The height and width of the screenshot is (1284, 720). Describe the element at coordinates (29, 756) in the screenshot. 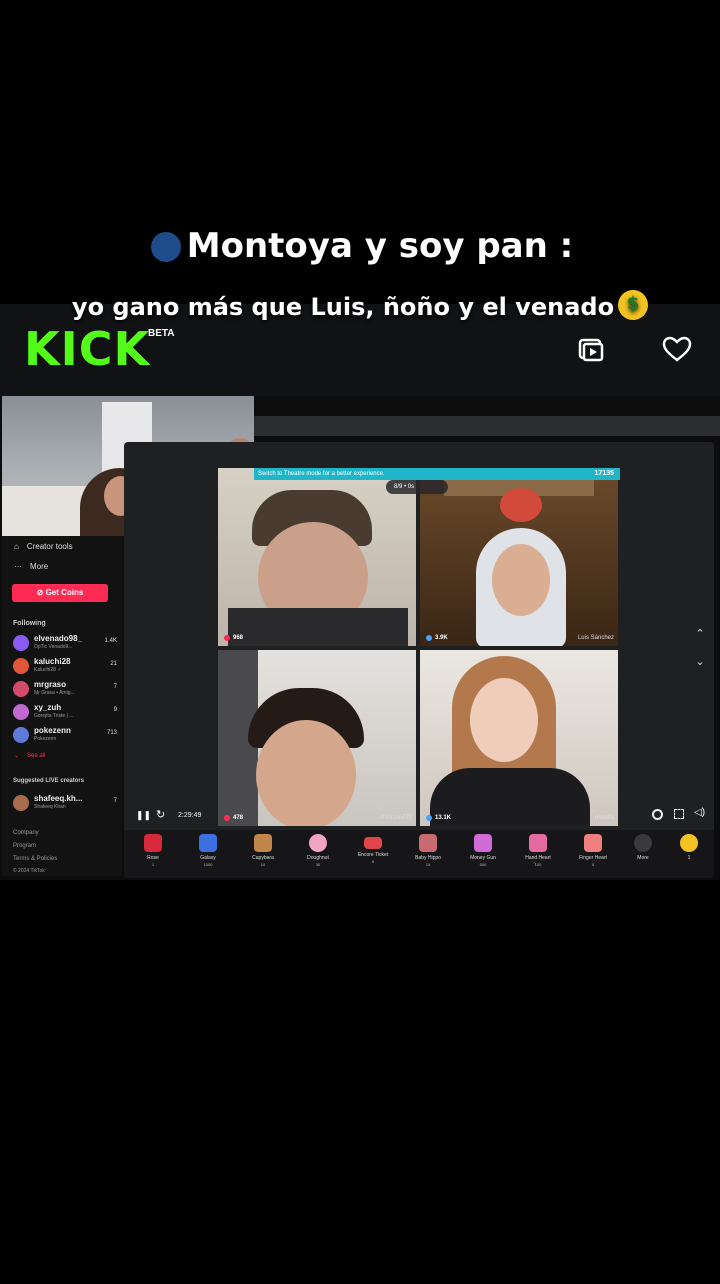

I see `see-all-link: ⌄ See all` at that location.